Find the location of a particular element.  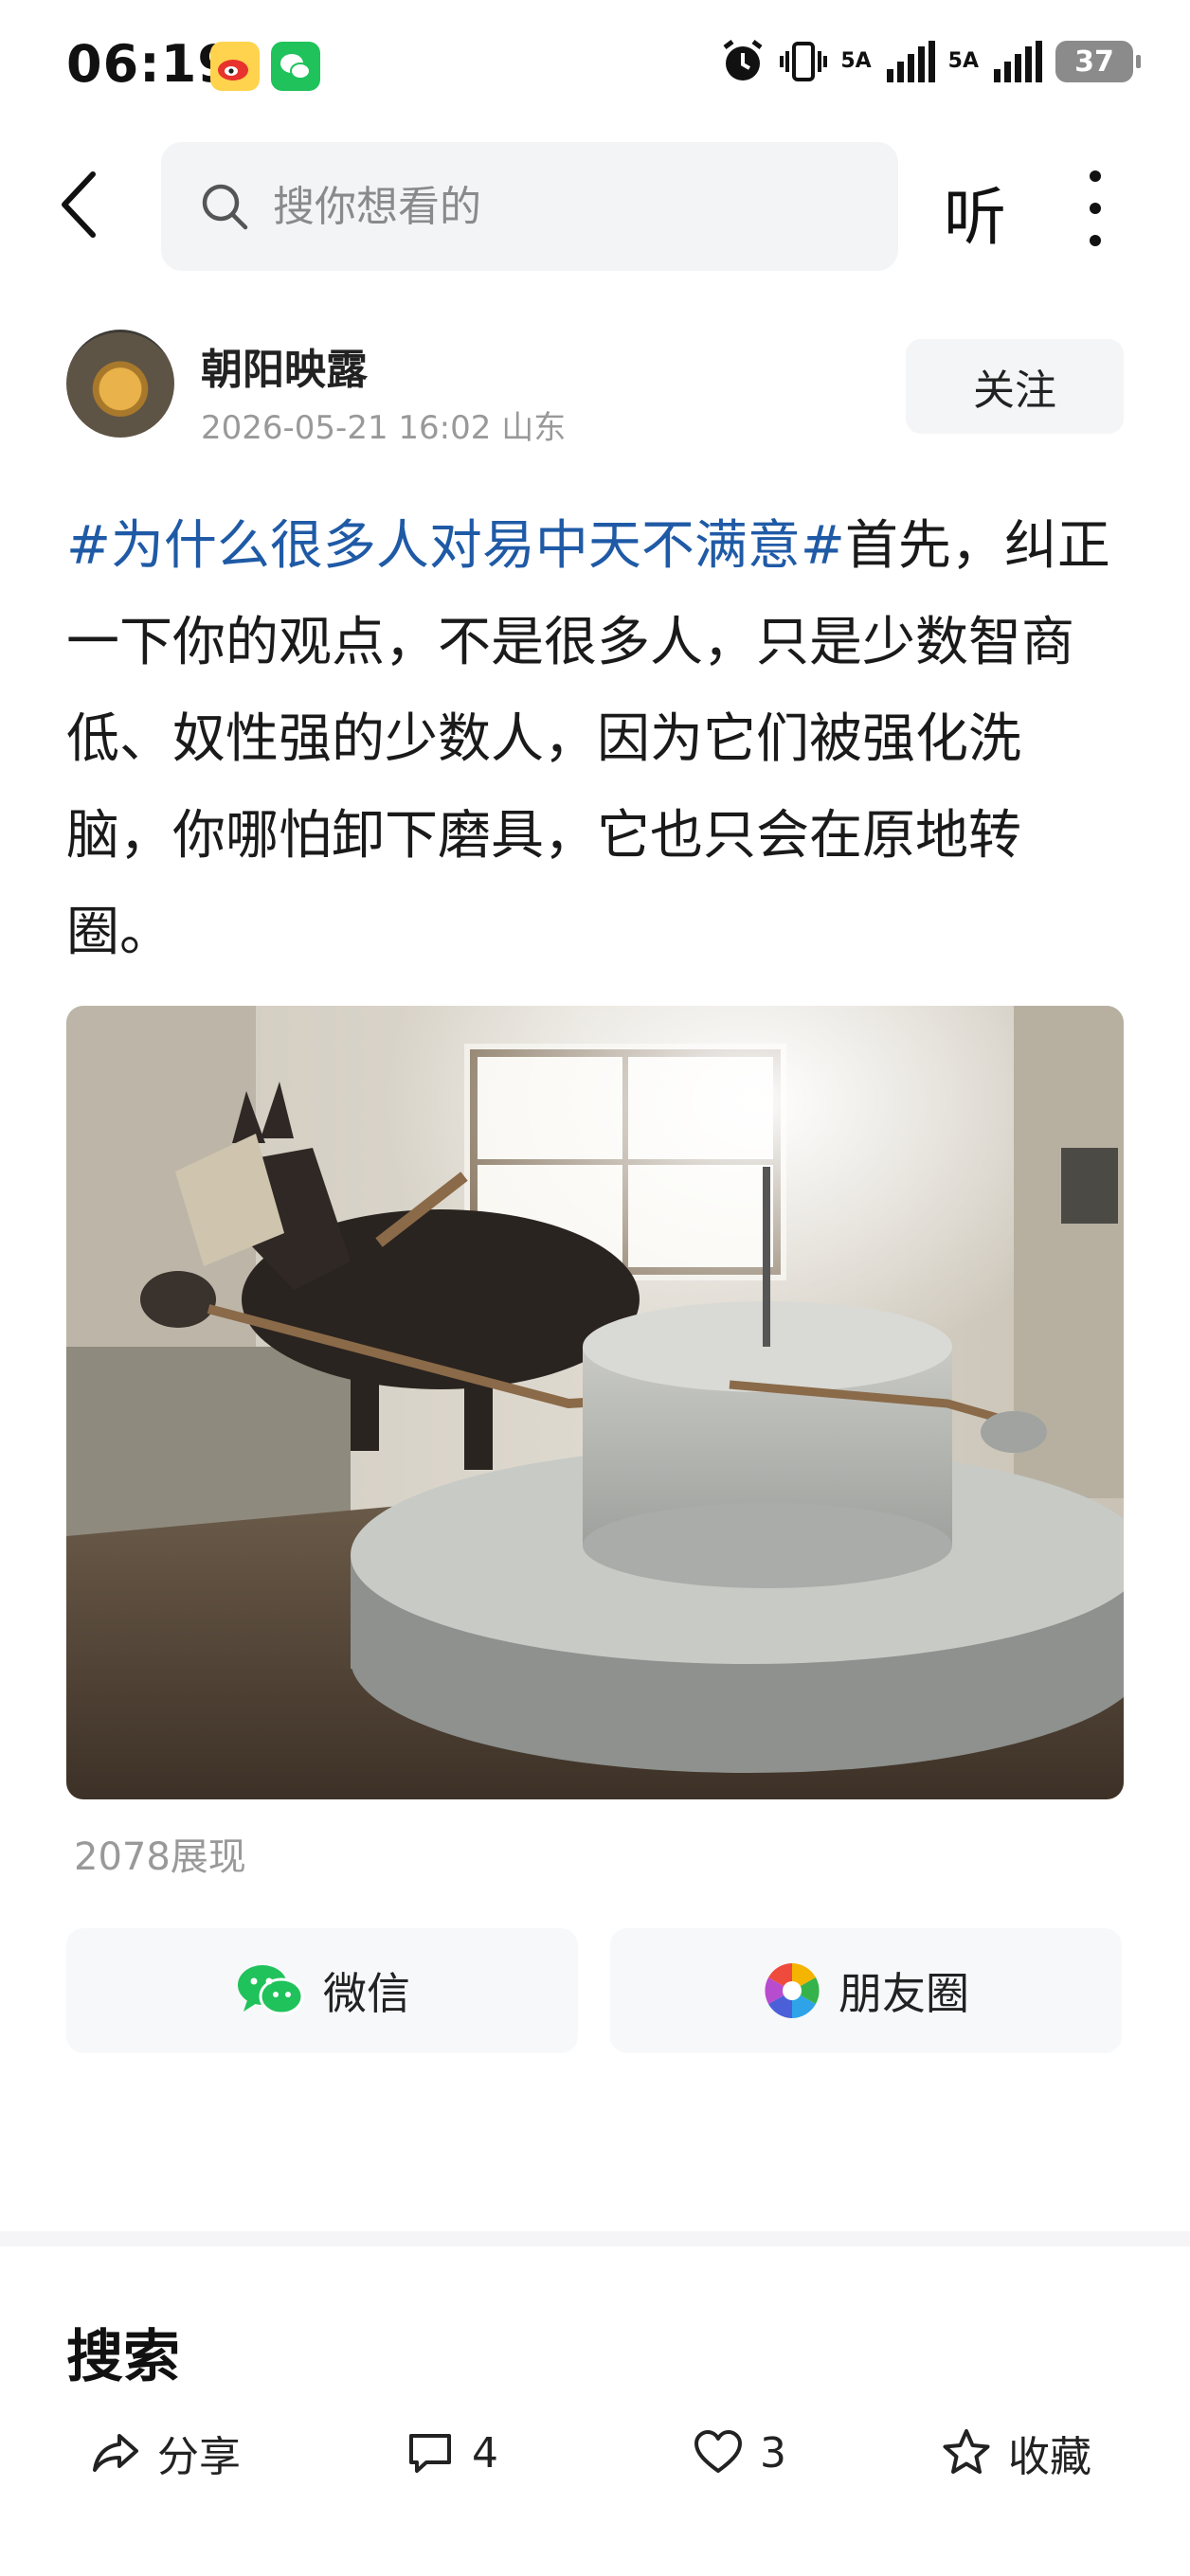

wechat-app-icon is located at coordinates (295, 66).